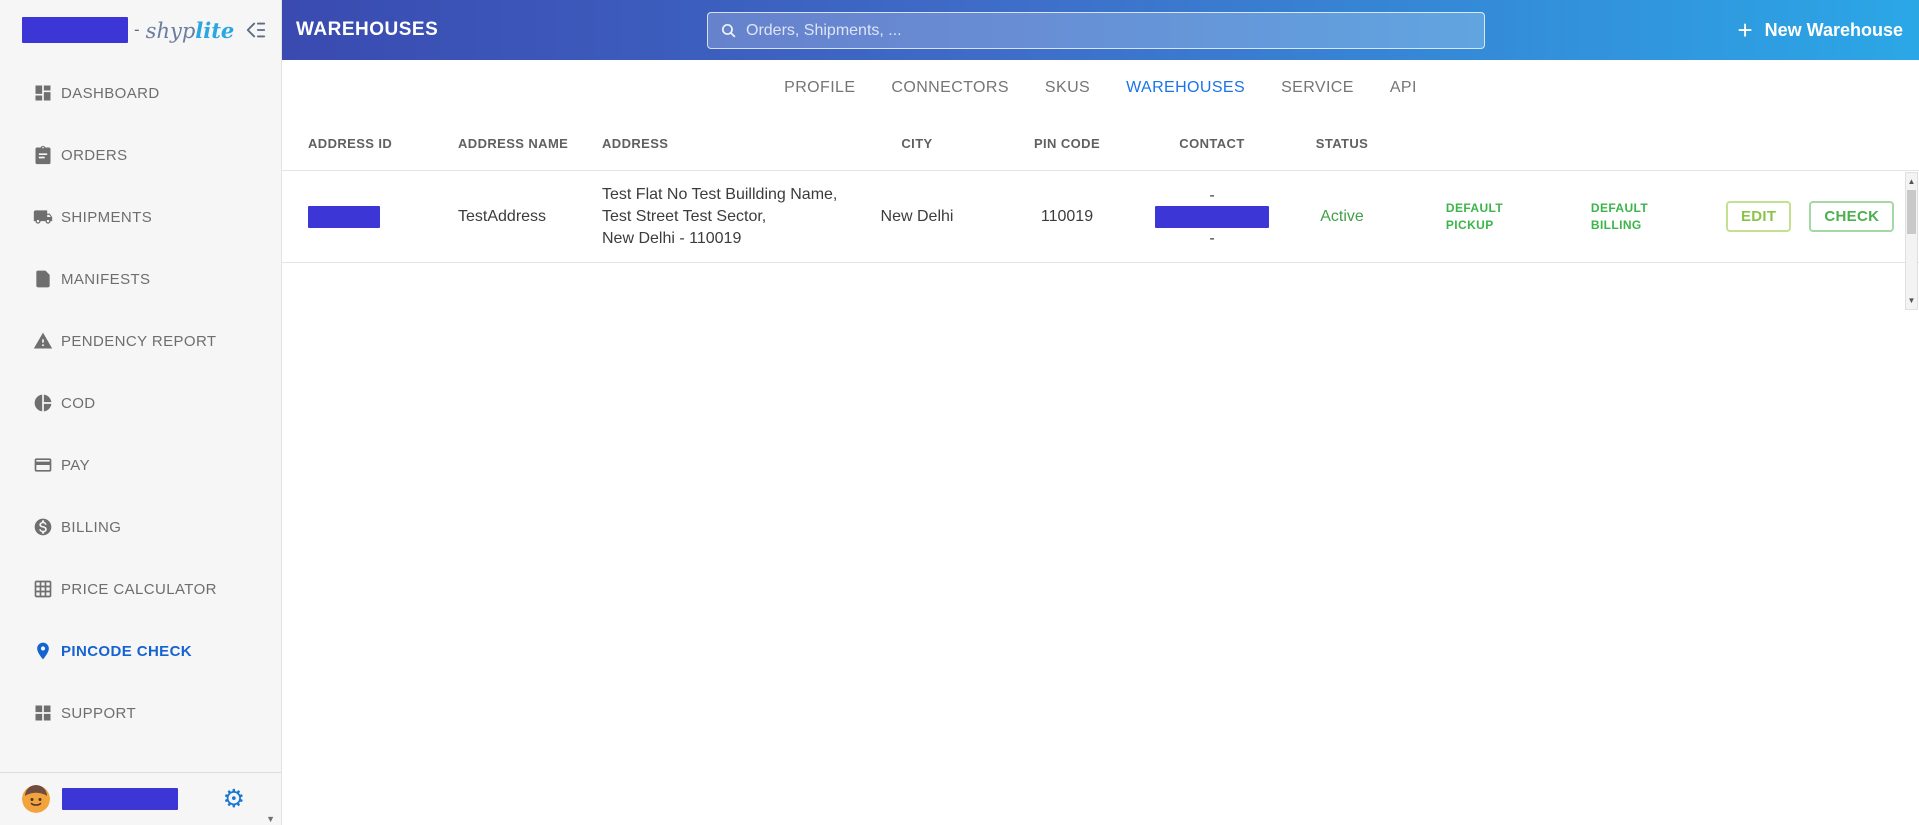 The height and width of the screenshot is (825, 1919). What do you see at coordinates (106, 279) in the screenshot?
I see `sidebar-item-label: MANIFESTS` at bounding box center [106, 279].